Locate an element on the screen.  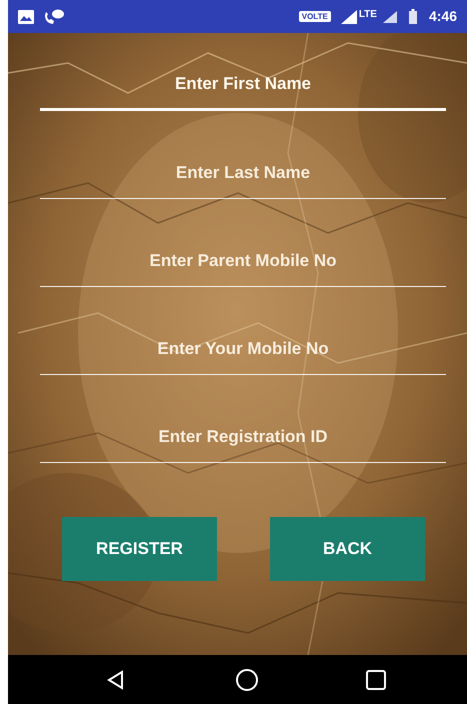
volte-badge: VOLTE is located at coordinates (314, 16).